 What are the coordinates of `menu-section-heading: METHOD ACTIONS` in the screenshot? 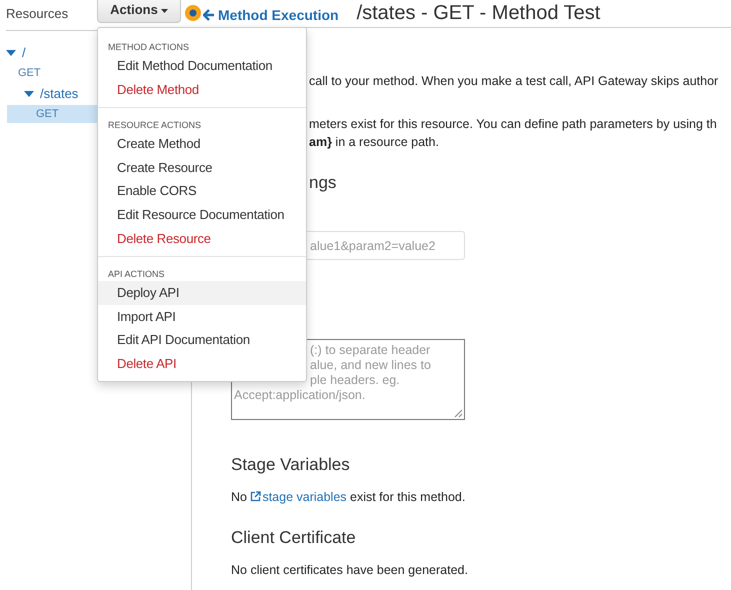 It's located at (148, 47).